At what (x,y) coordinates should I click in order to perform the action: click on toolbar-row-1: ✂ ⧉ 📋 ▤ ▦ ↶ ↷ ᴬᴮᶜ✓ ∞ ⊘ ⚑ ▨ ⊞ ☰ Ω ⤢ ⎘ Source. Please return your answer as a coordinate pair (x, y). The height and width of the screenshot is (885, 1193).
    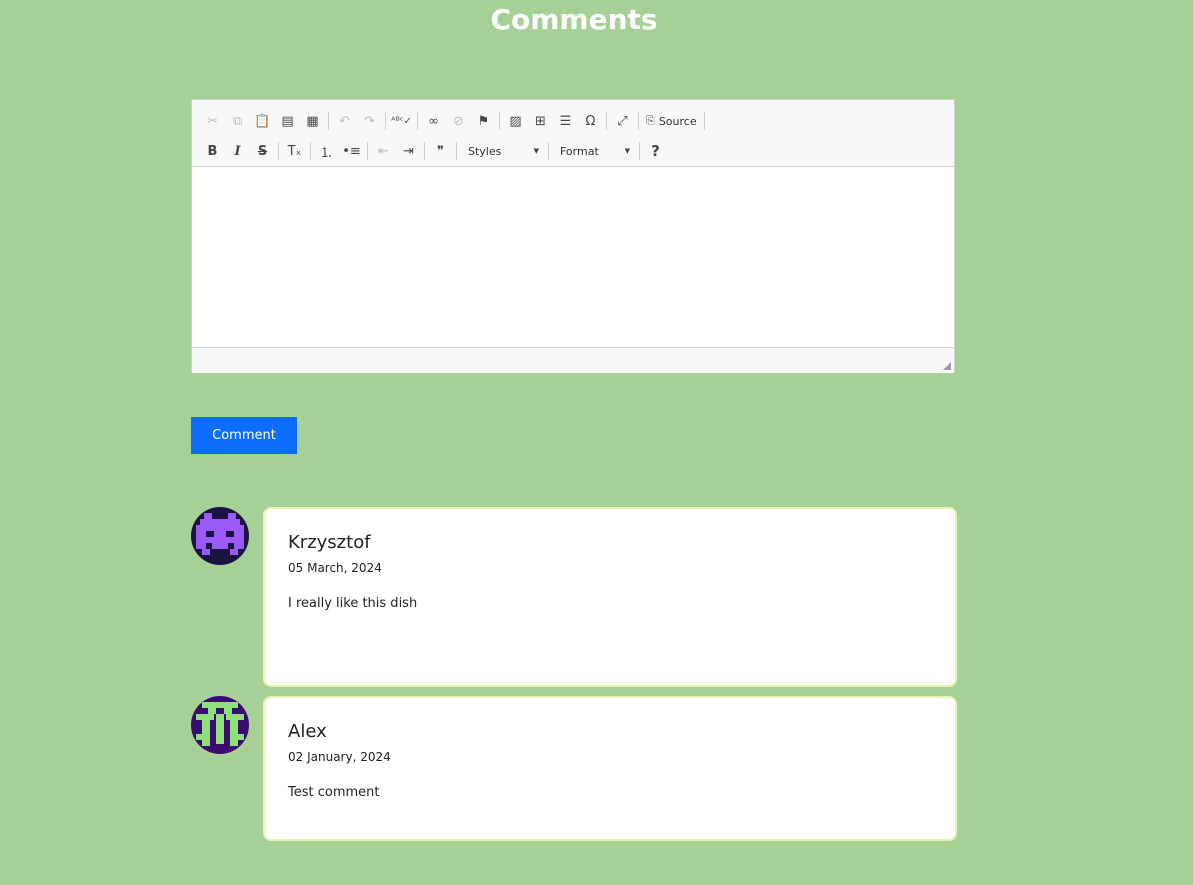
    Looking at the image, I should click on (573, 121).